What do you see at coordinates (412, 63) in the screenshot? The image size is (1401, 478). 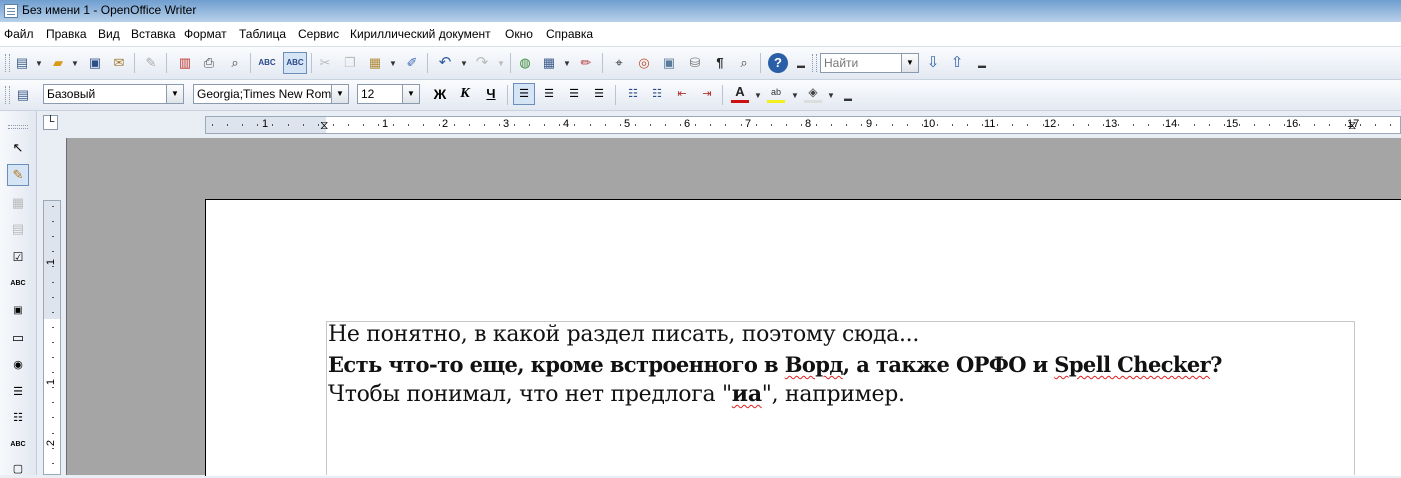 I see `format-paintbrush-icon: ✐` at bounding box center [412, 63].